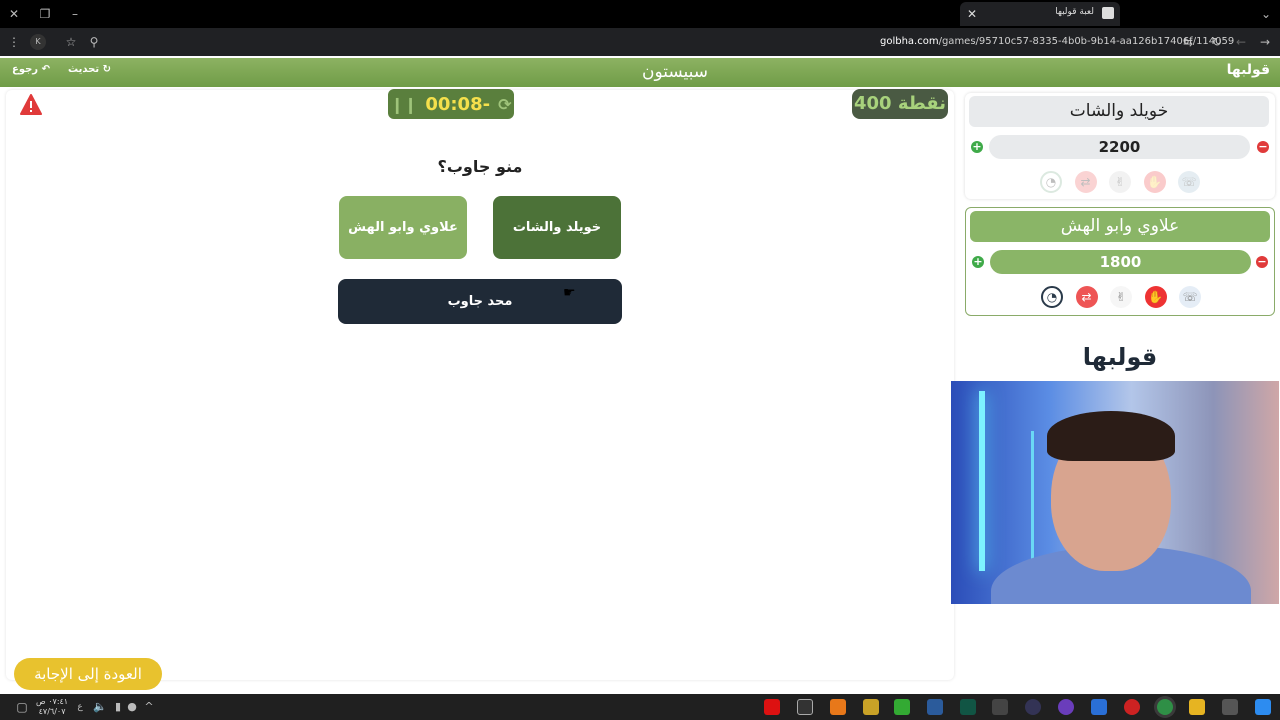 The image size is (1280, 720). Describe the element at coordinates (900, 104) in the screenshot. I see `question-points: 400 نقطة` at that location.